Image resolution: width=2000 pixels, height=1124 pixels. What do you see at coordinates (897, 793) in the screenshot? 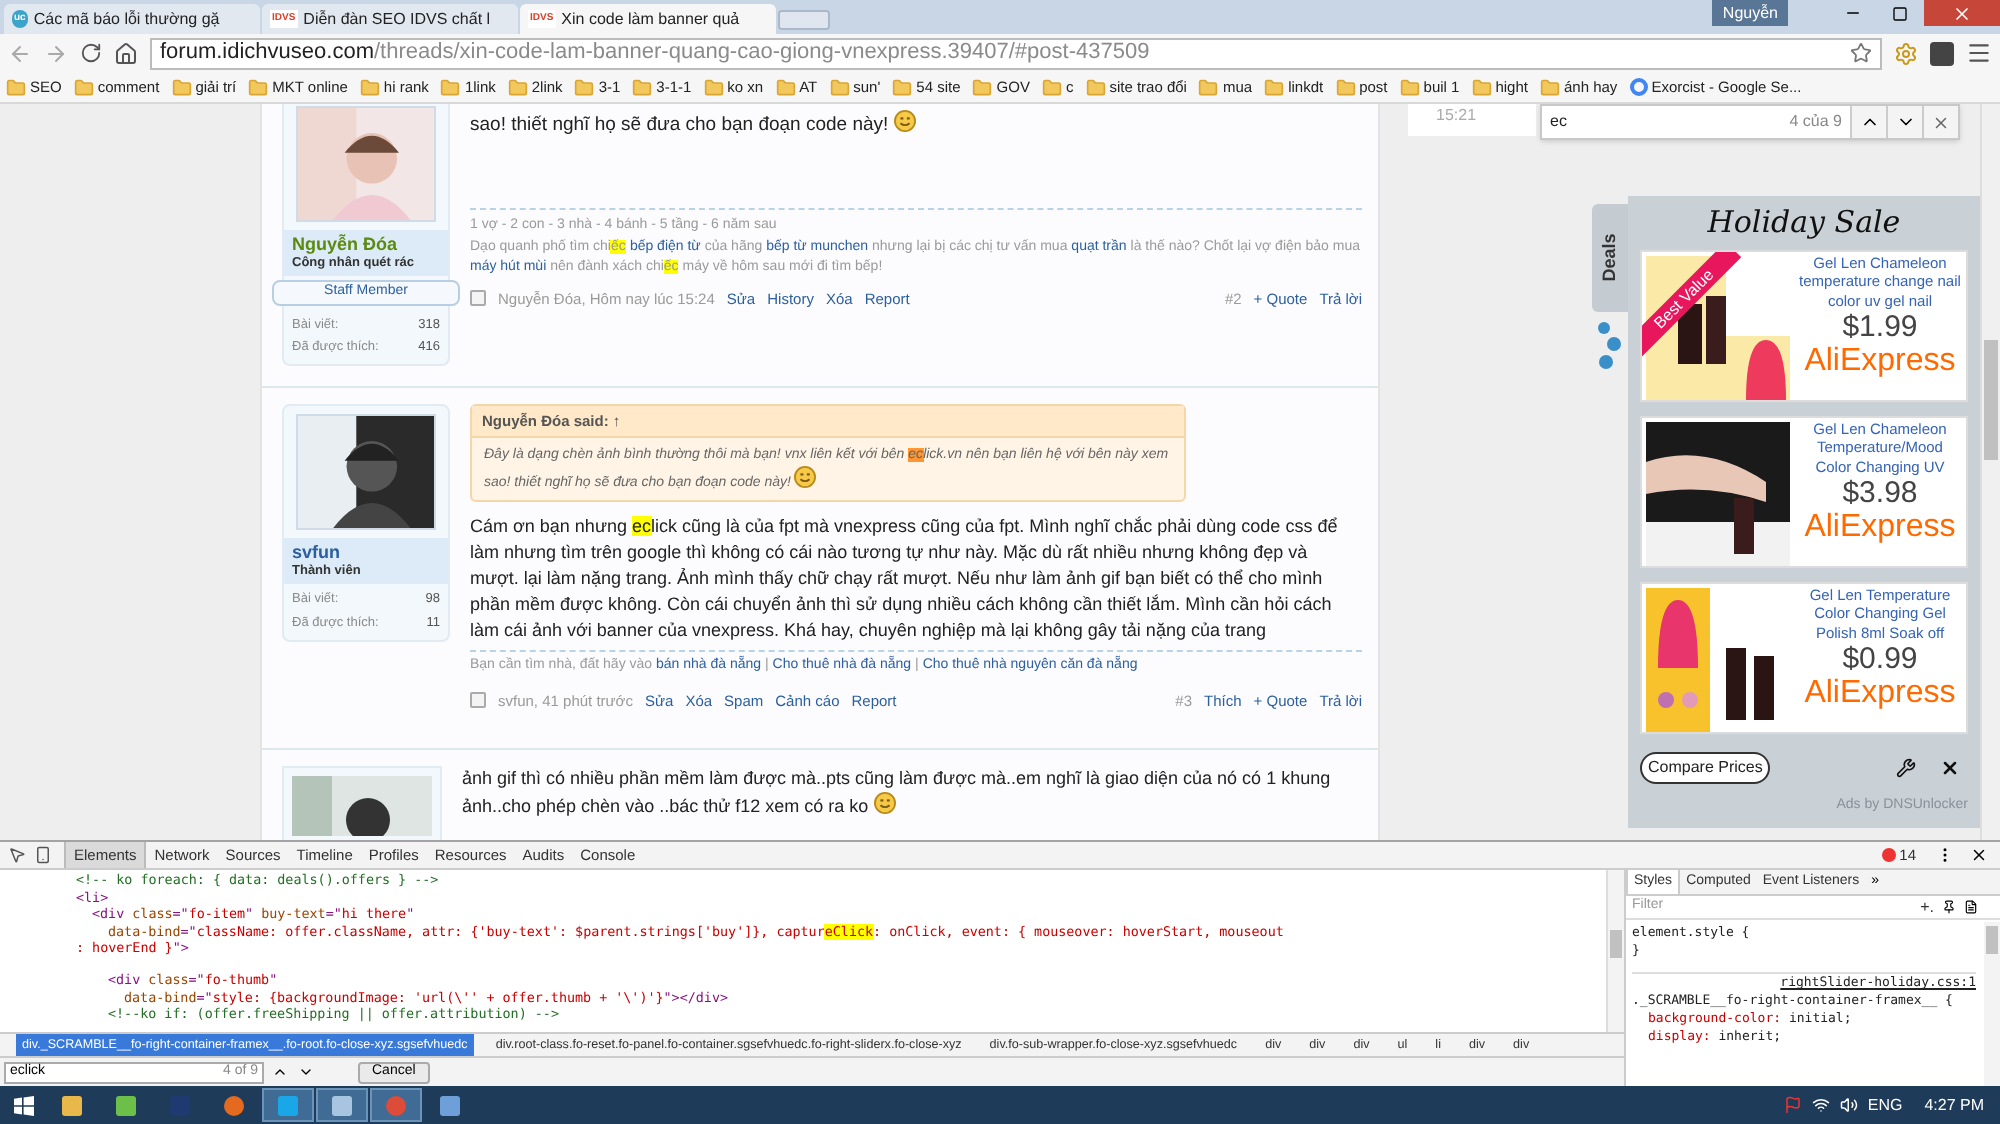
I see `post-body: ảnh gif thì có nhiều phần mềm làm được mà..pts cũng làm được mà..em nghĩ là giao diện của nó có 1 khung ảnh..cho phép chèn vào ..bác thử f12 xem có ra ko` at bounding box center [897, 793].